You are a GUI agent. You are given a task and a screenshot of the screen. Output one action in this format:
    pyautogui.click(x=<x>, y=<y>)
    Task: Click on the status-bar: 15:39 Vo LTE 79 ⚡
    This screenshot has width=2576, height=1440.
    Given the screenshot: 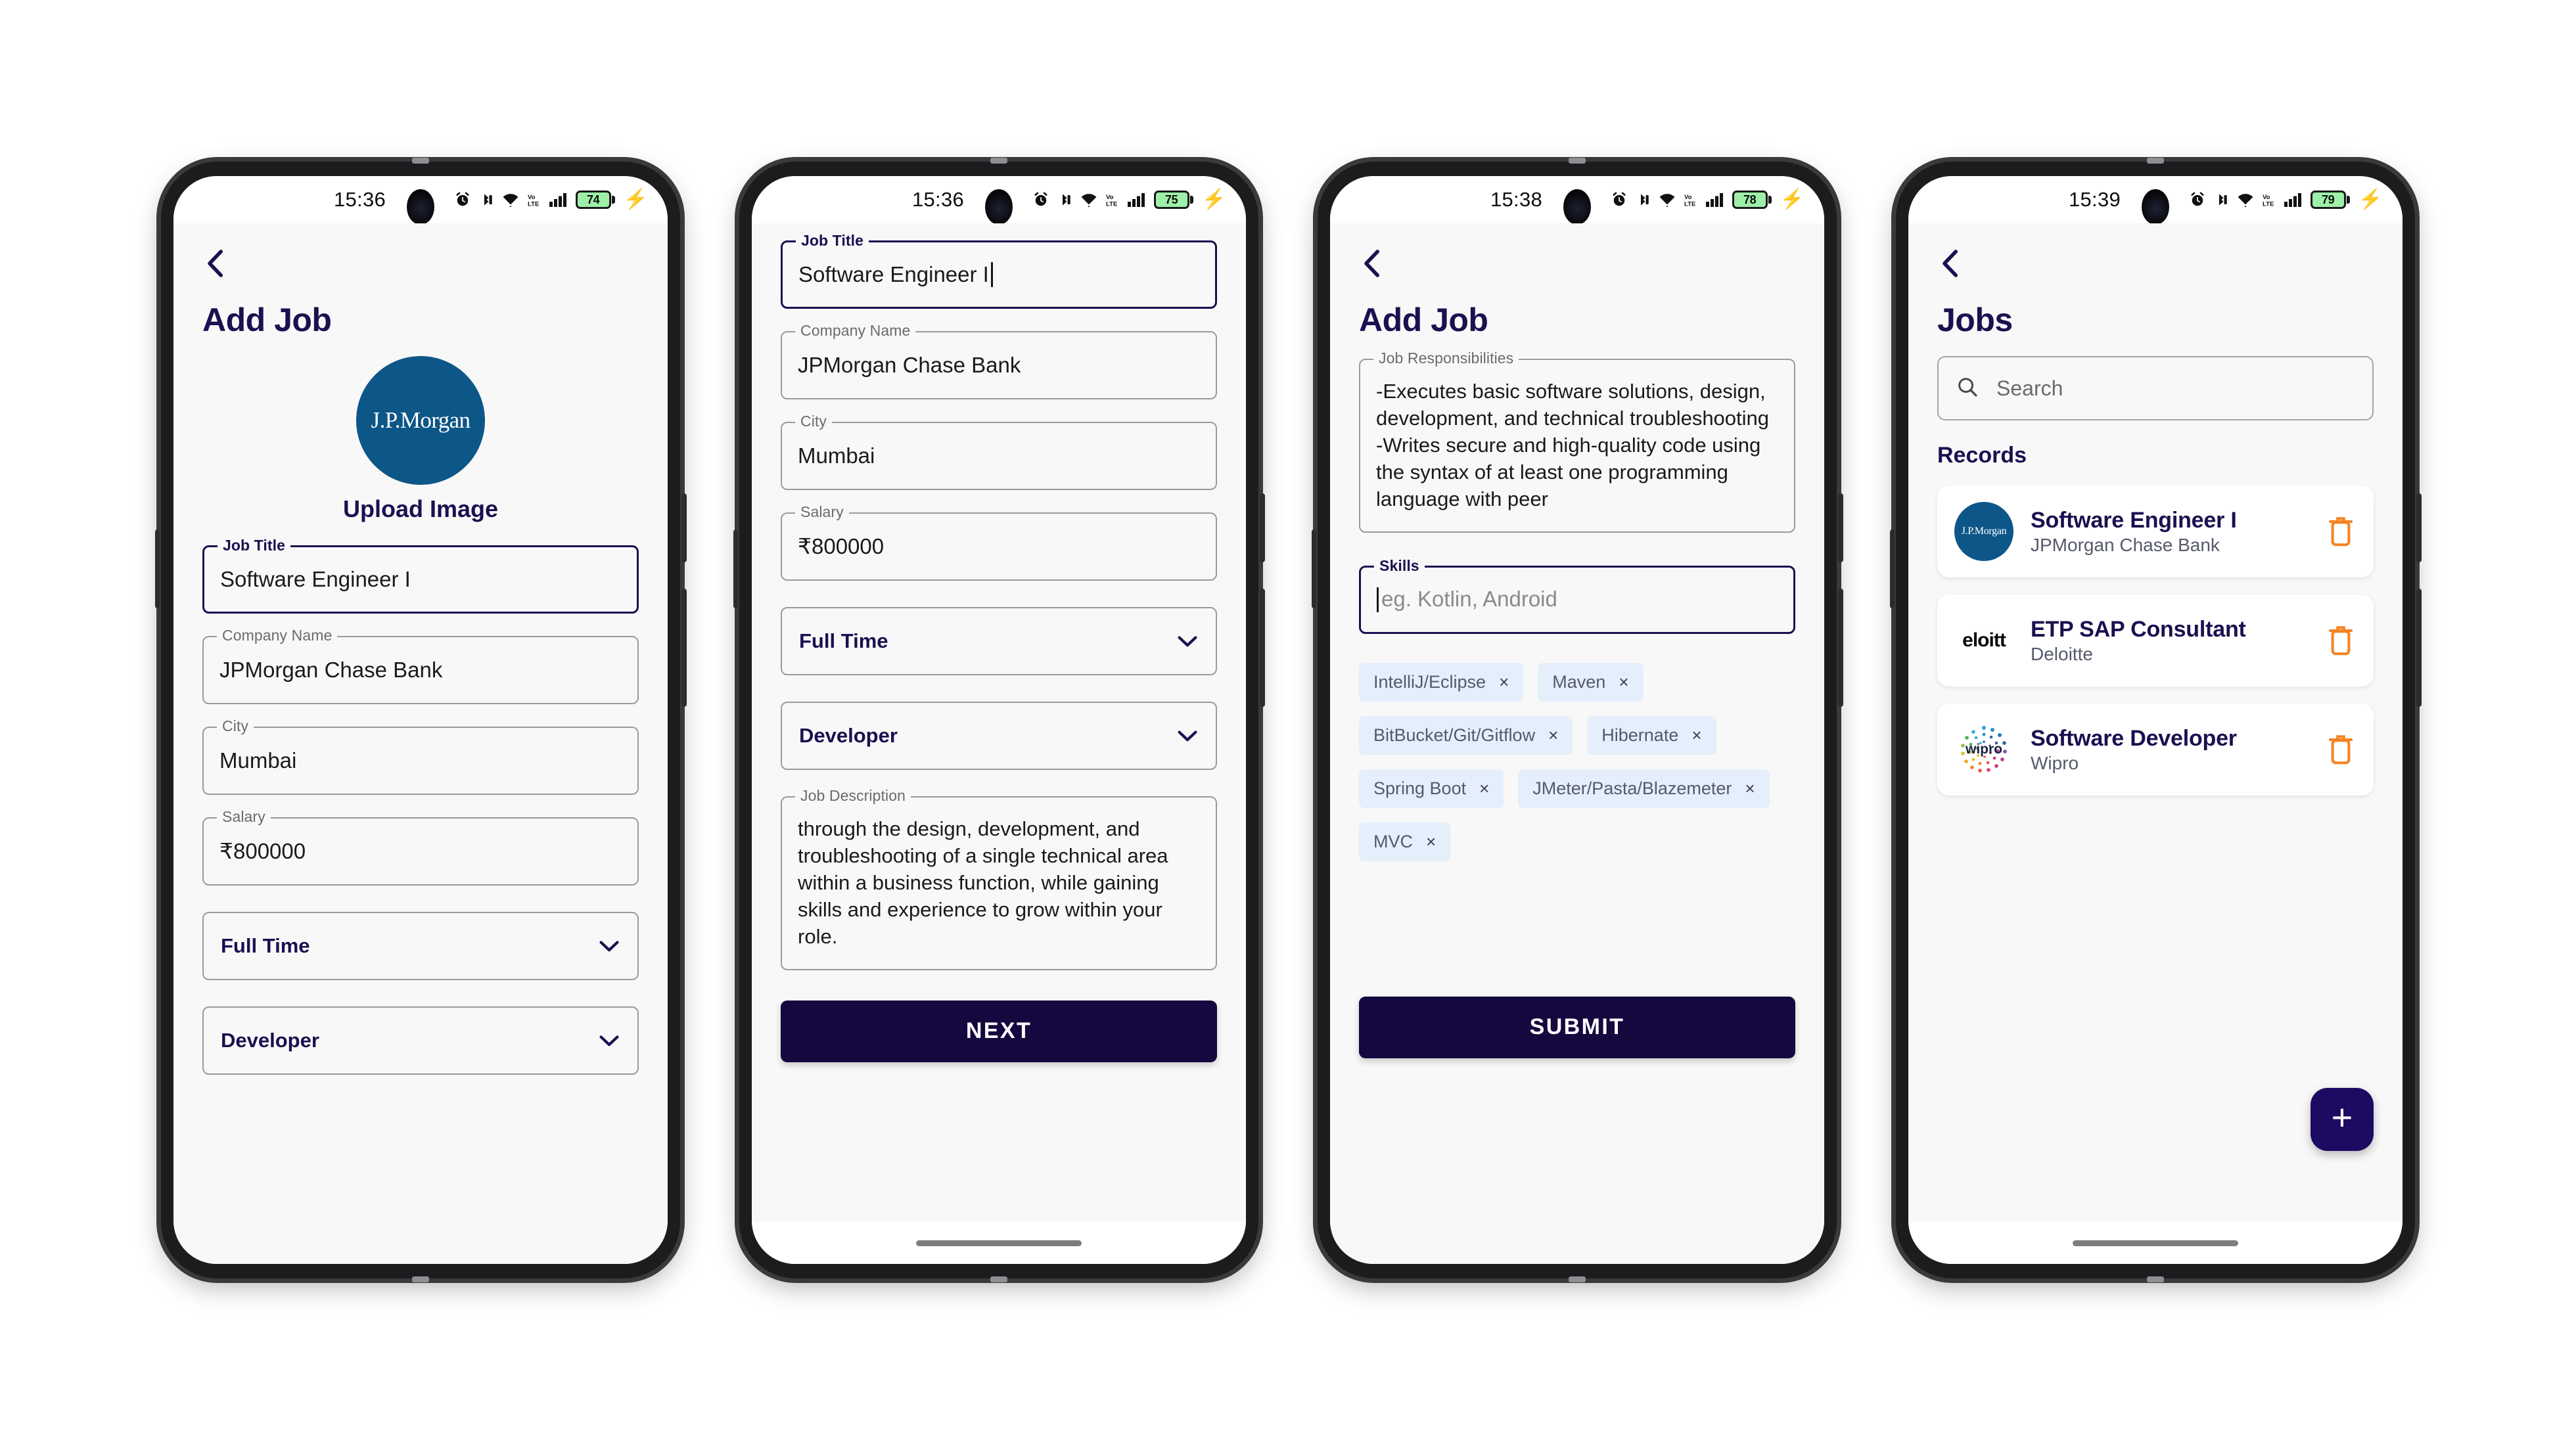 What is the action you would take?
    pyautogui.click(x=2155, y=200)
    